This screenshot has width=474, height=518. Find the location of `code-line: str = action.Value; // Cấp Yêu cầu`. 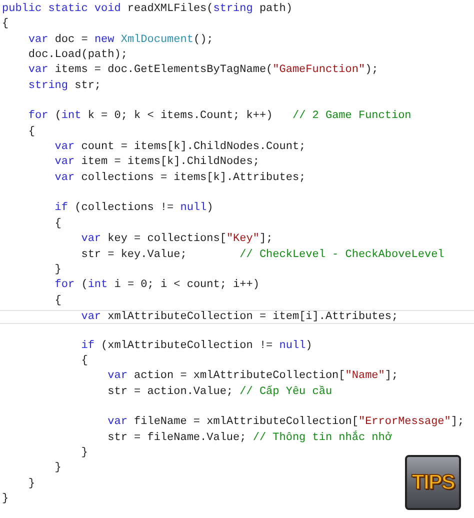

code-line: str = action.Value; // Cấp Yêu cầu is located at coordinates (219, 393).